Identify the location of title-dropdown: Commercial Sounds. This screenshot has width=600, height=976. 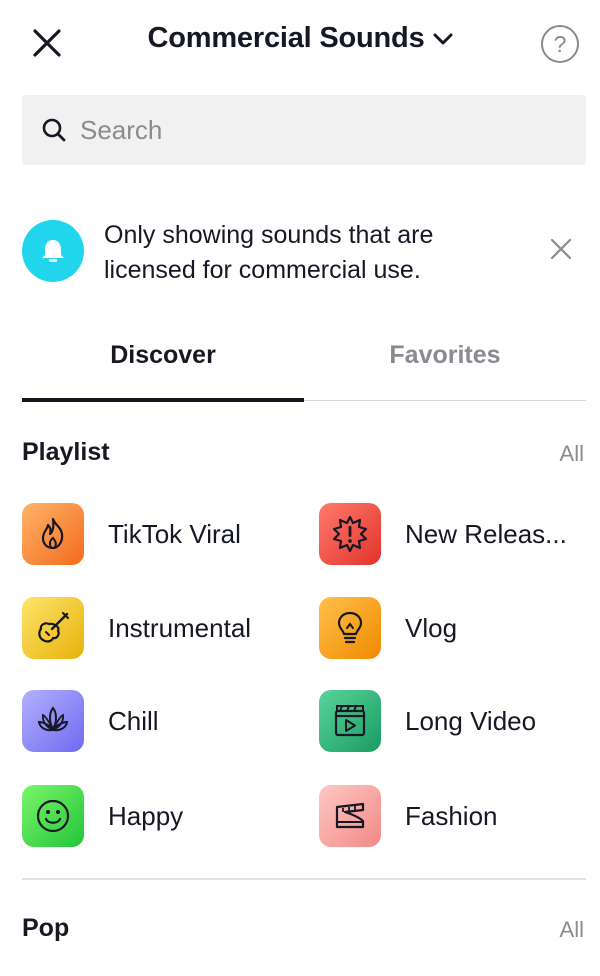
(300, 38).